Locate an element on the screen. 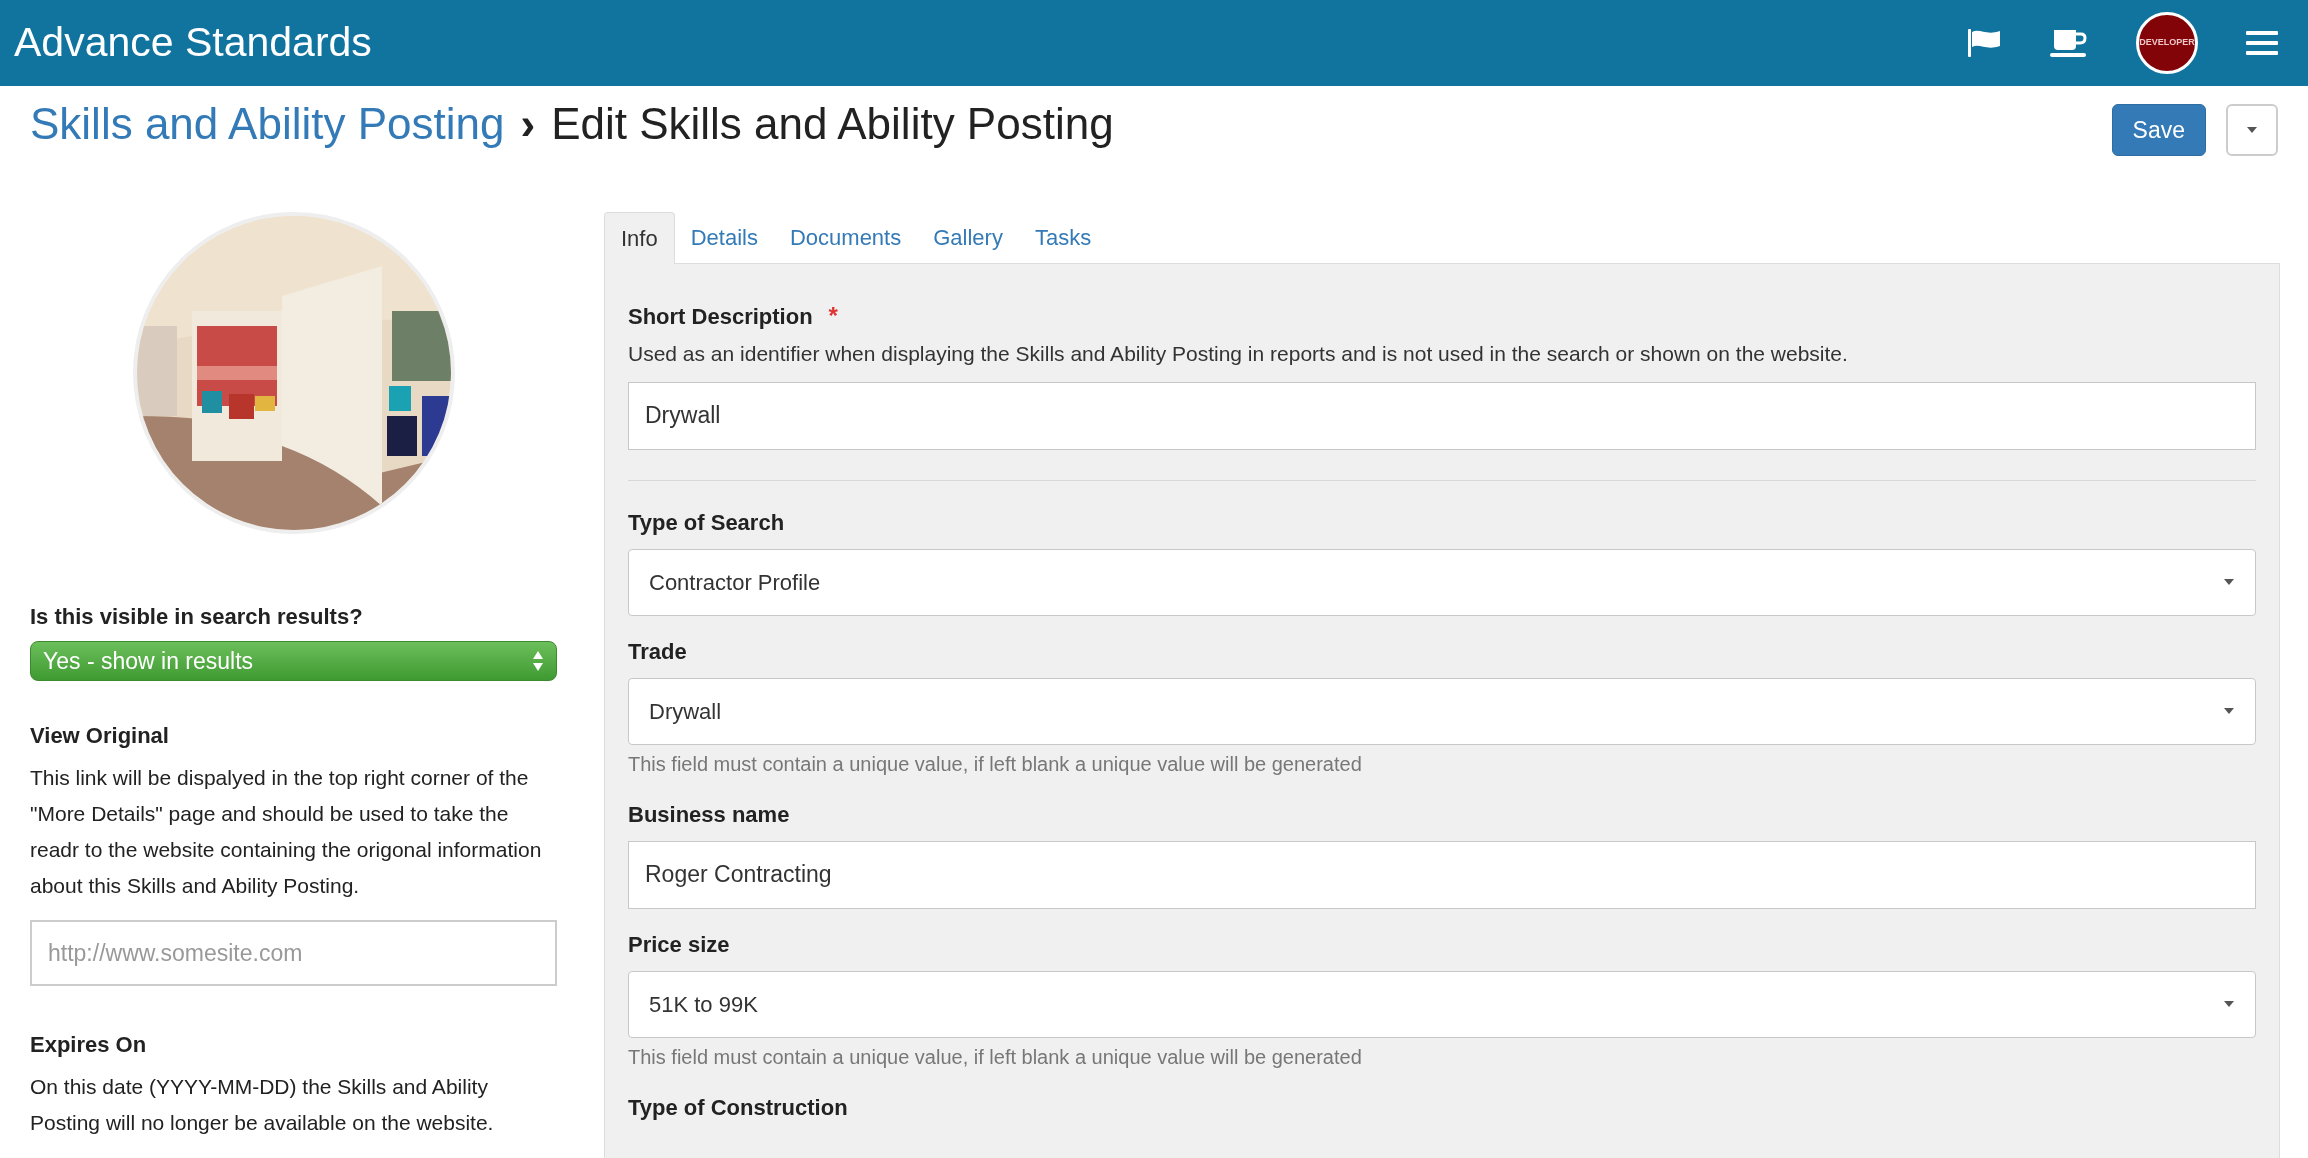 Image resolution: width=2308 pixels, height=1158 pixels. flag-icon is located at coordinates (1984, 43).